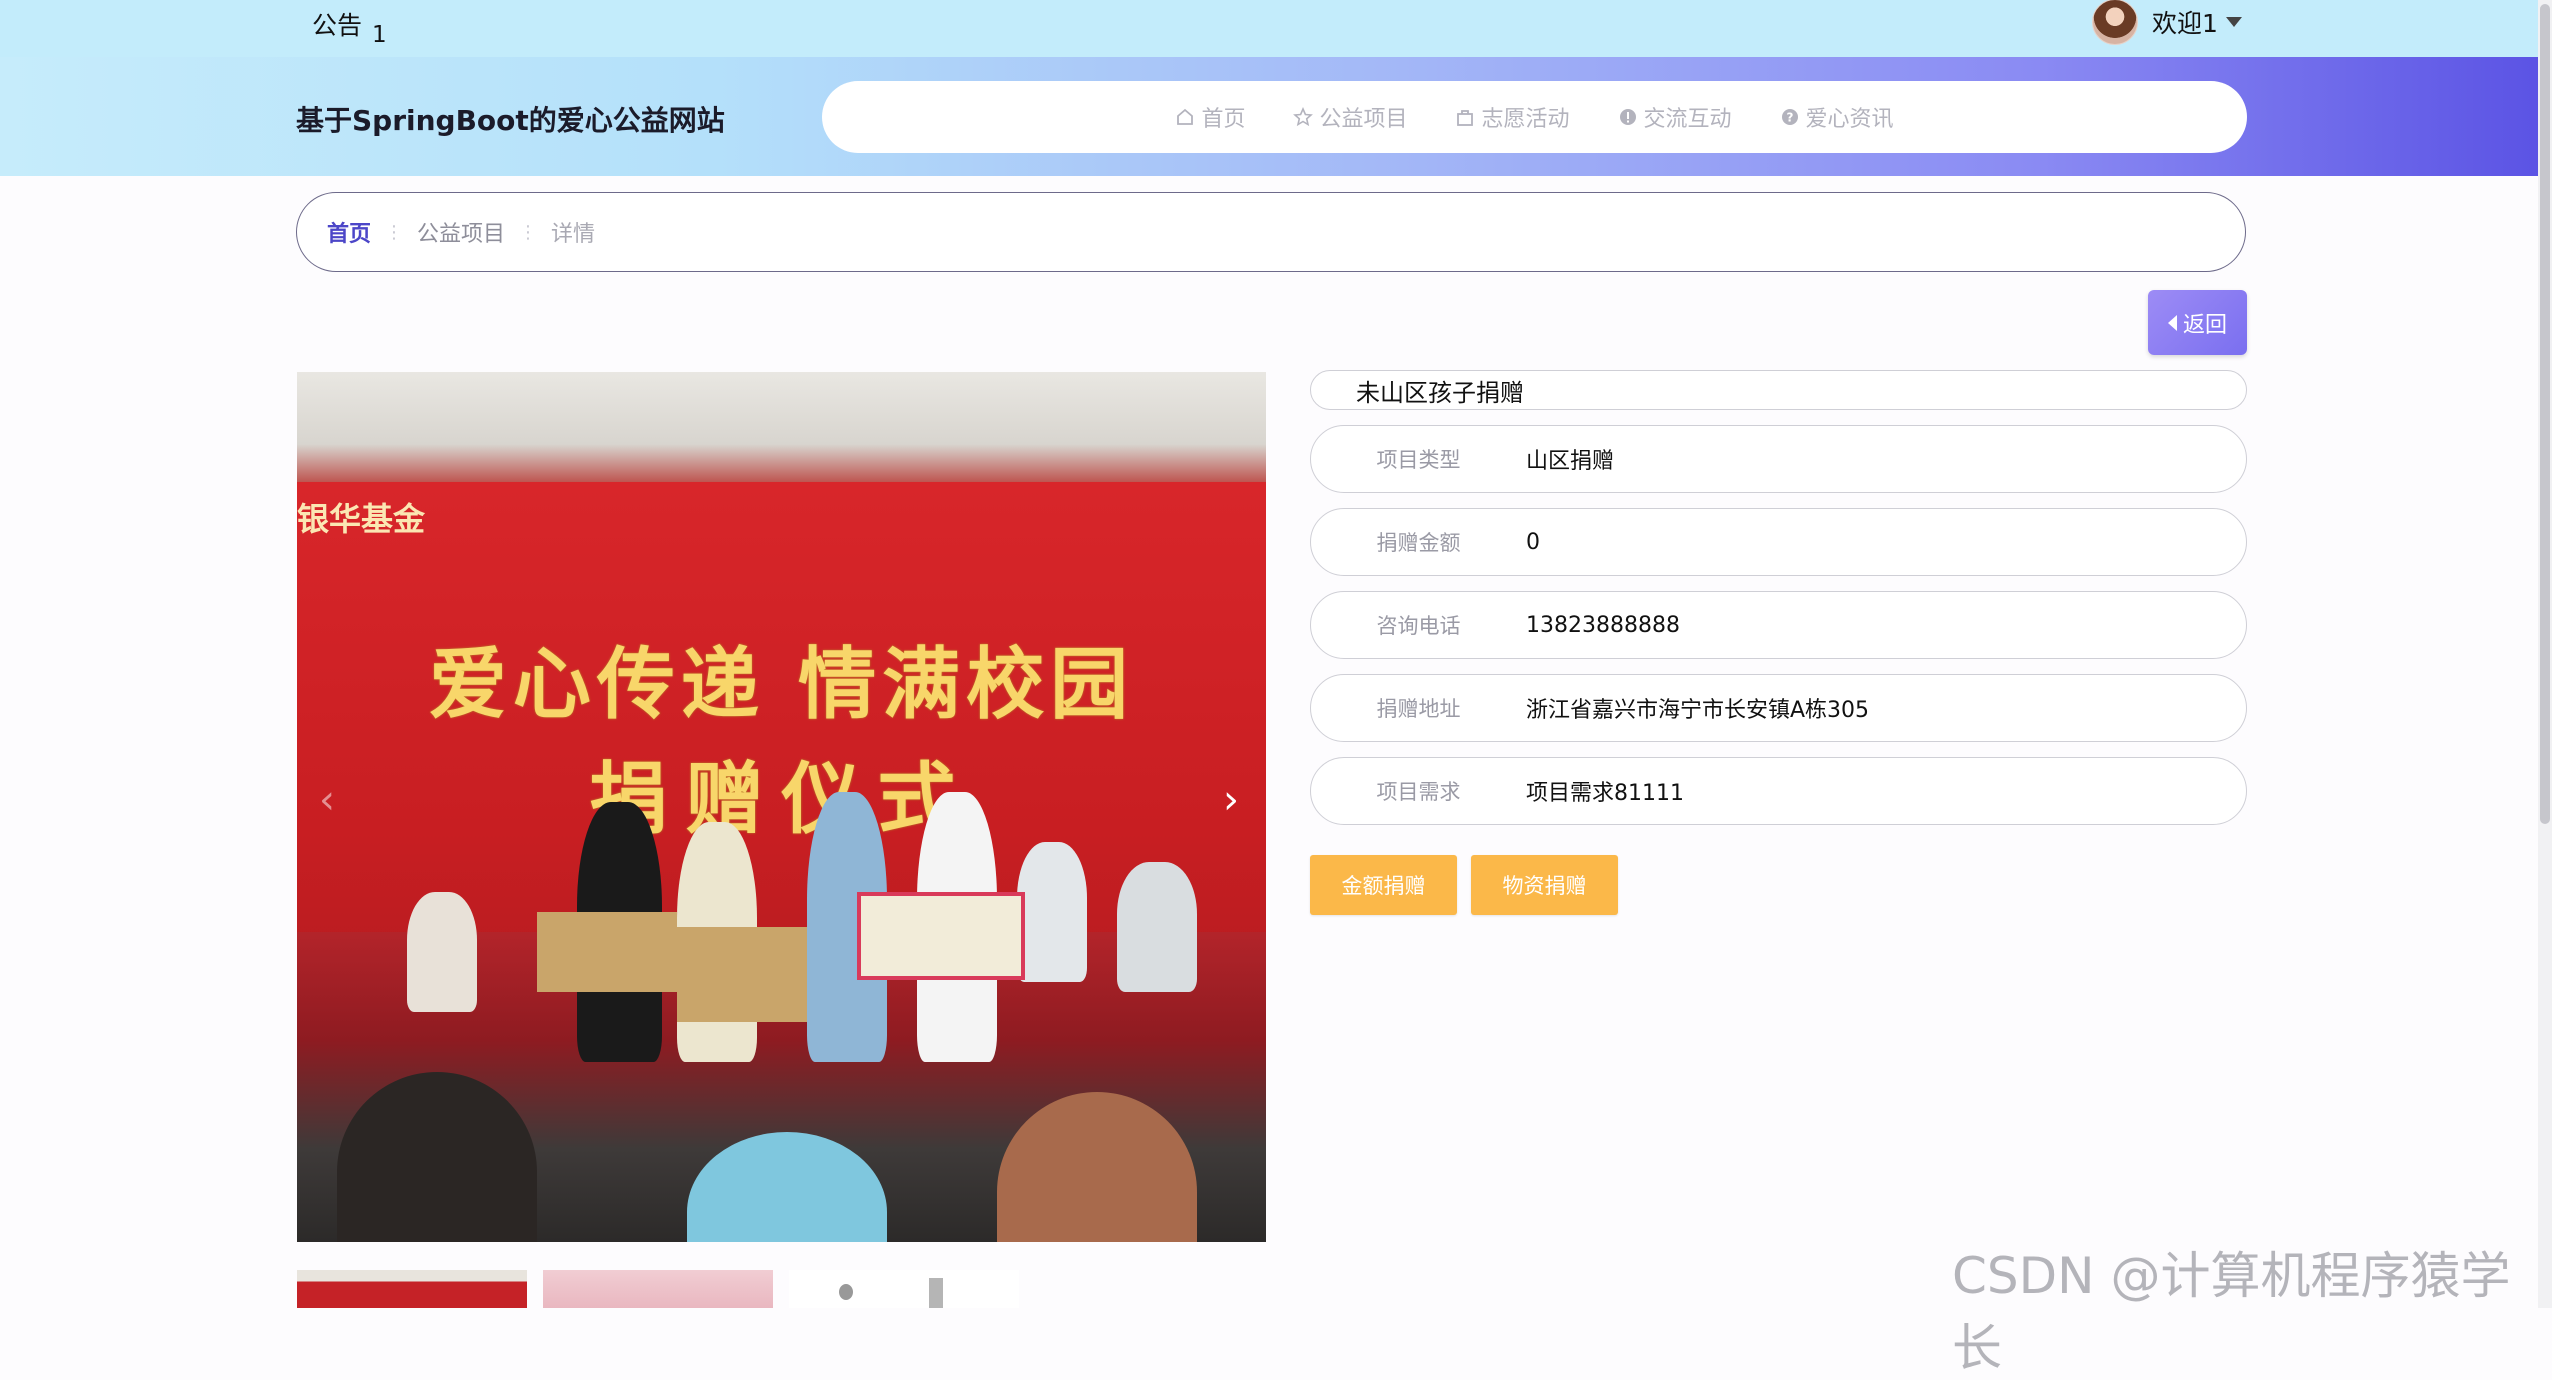  I want to click on nav-item-forum: 交流互动, so click(1675, 117).